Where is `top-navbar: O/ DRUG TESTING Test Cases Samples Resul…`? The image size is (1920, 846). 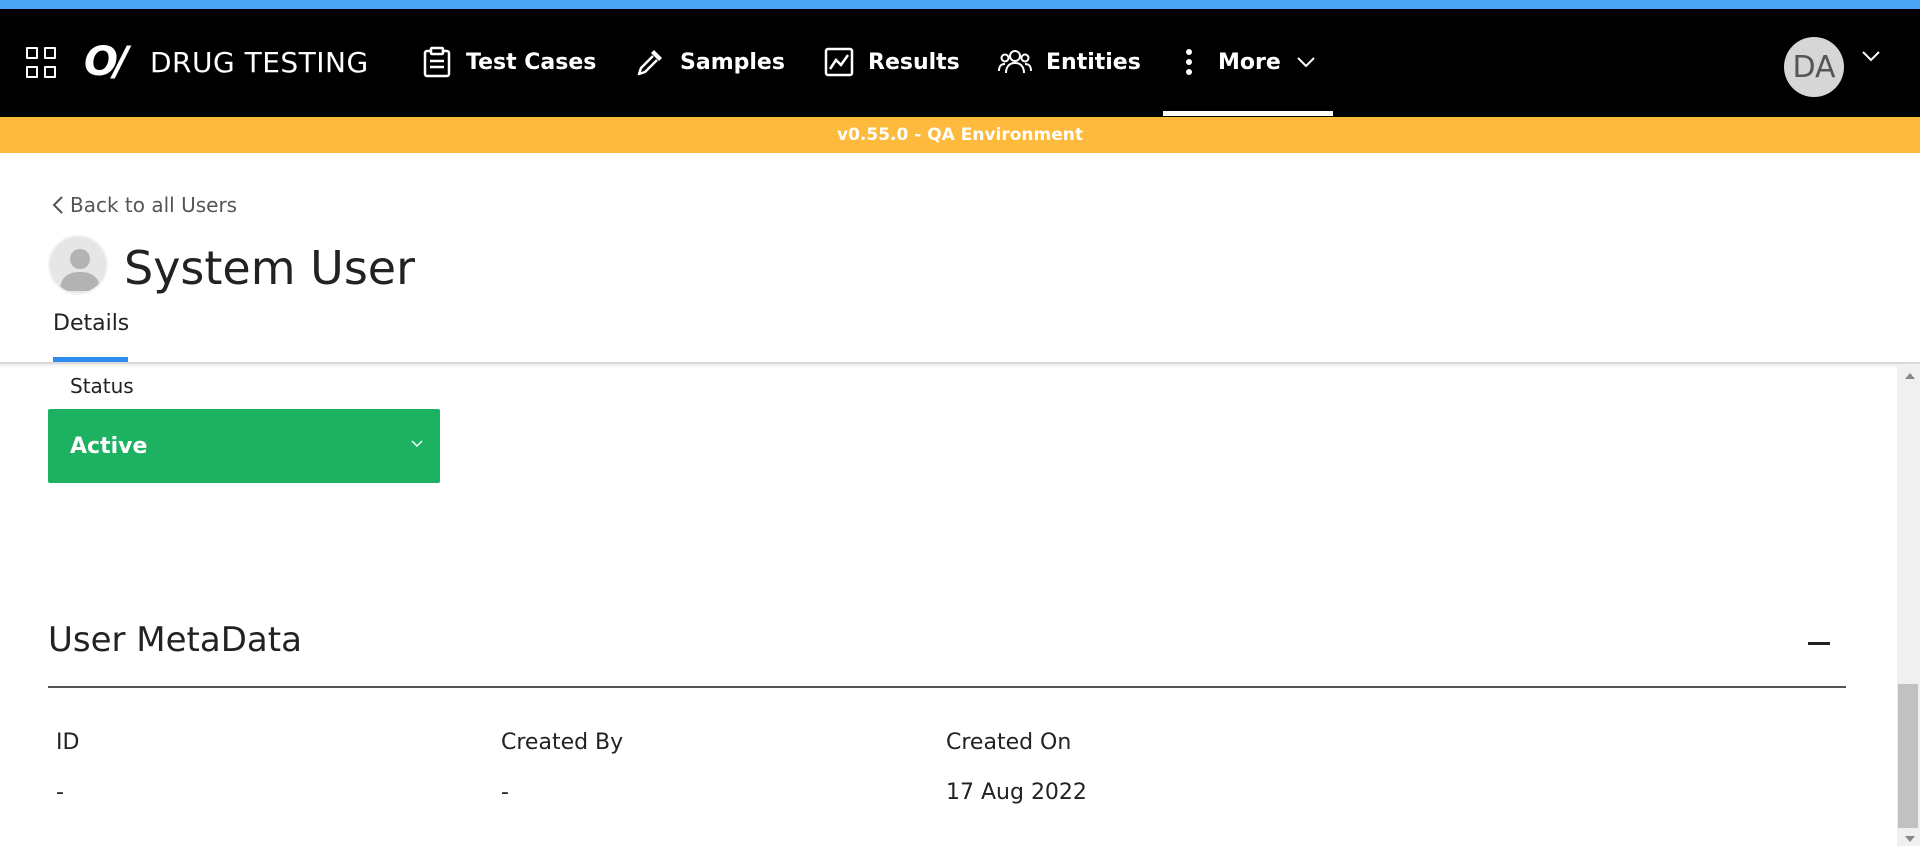 top-navbar: O/ DRUG TESTING Test Cases Samples Resul… is located at coordinates (960, 63).